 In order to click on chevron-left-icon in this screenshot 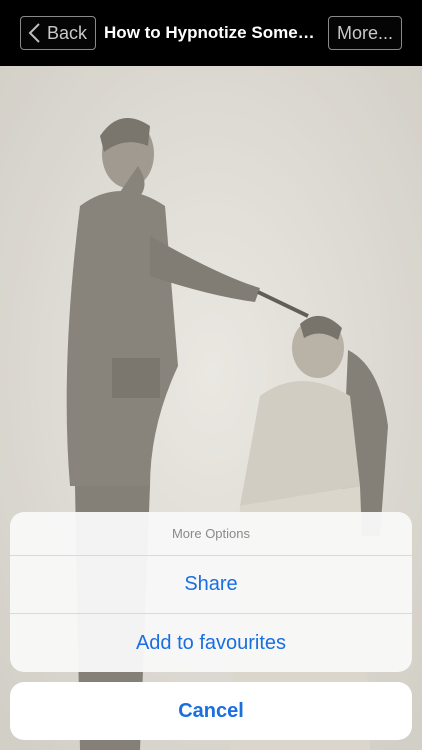, I will do `click(34, 33)`.